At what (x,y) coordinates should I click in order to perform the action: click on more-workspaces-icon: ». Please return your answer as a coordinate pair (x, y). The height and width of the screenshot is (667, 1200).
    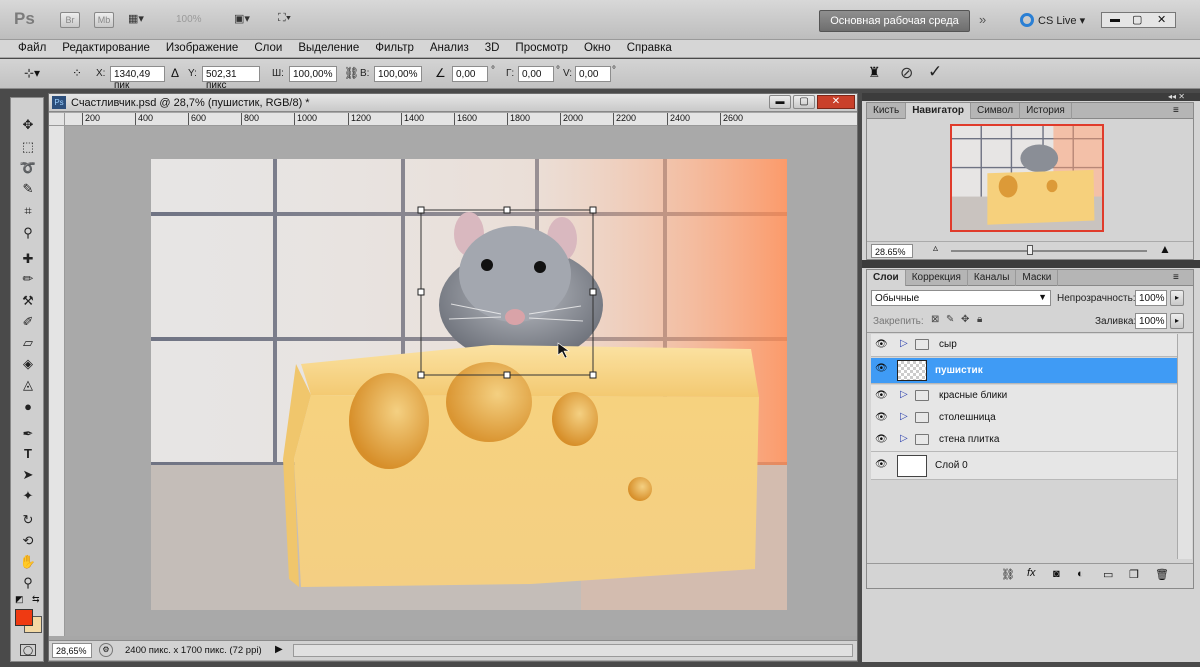
    Looking at the image, I should click on (982, 19).